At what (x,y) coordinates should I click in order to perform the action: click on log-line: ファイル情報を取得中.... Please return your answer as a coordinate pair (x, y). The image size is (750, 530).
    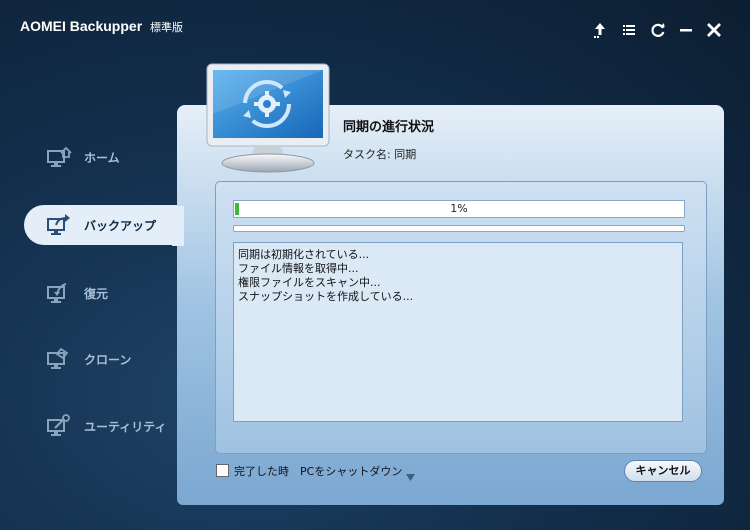
    Looking at the image, I should click on (298, 268).